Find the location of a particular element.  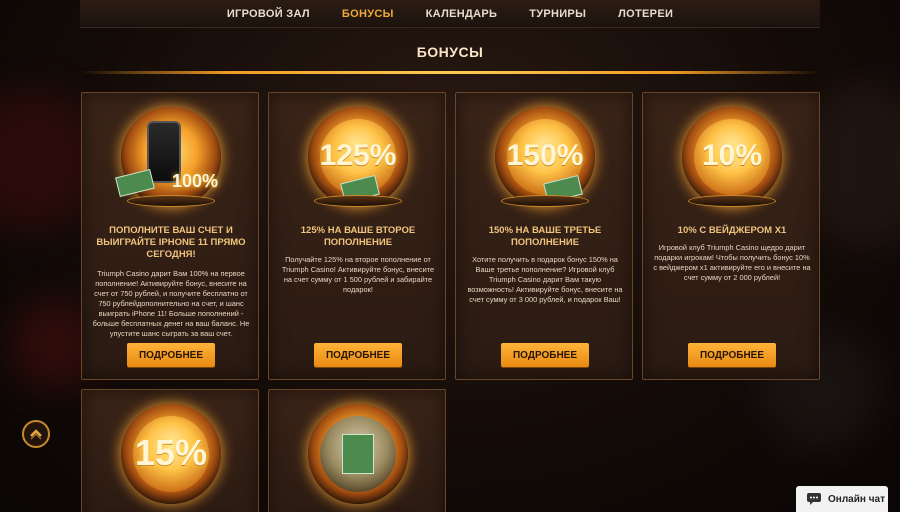

nav-item-bonuses: БОНУСЫ is located at coordinates (368, 14).